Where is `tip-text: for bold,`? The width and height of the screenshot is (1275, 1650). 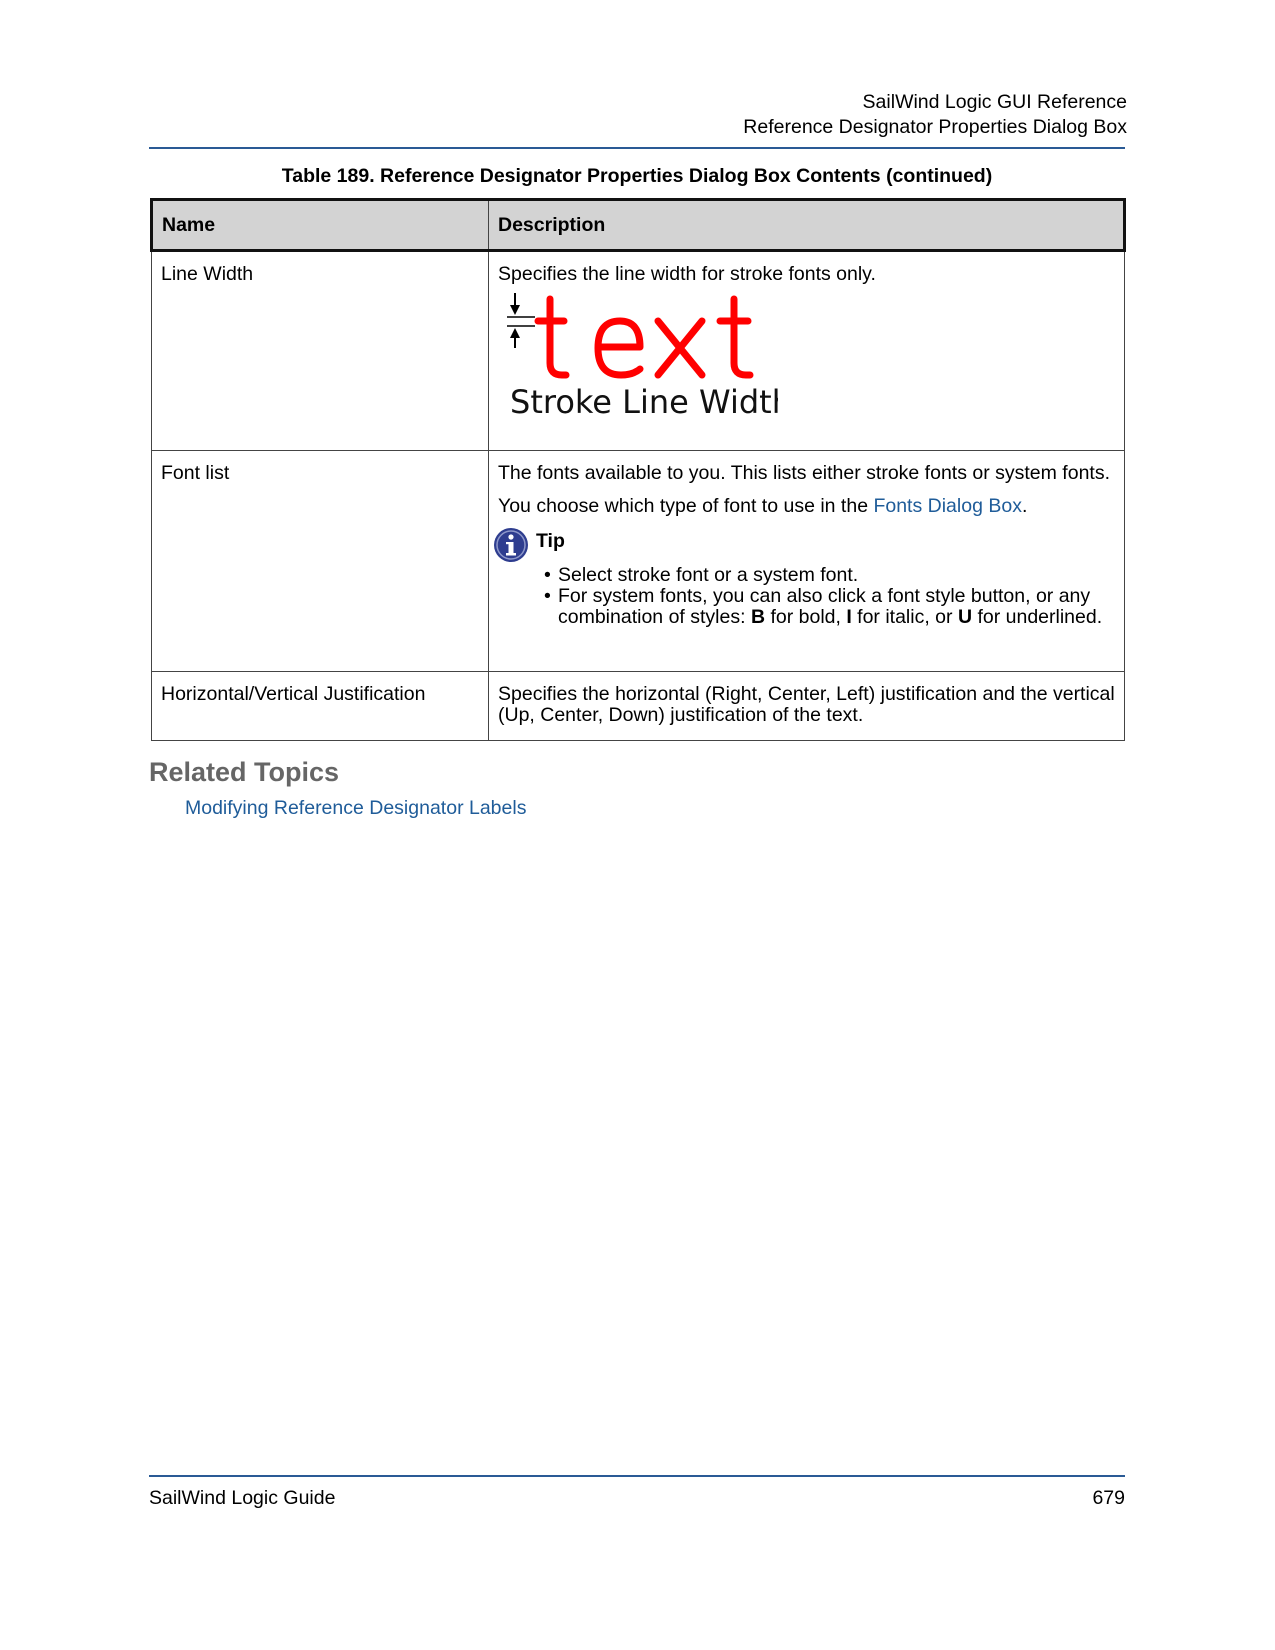 tip-text: for bold, is located at coordinates (806, 617).